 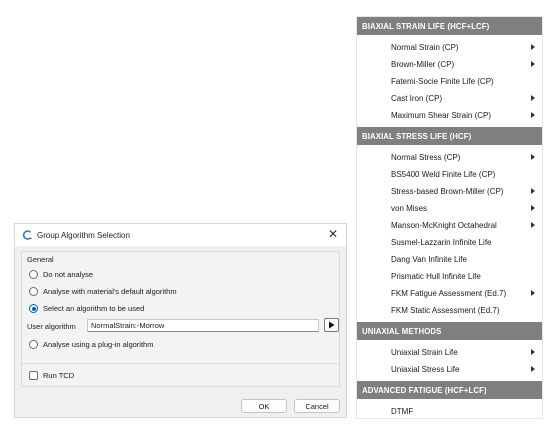 What do you see at coordinates (443, 174) in the screenshot?
I see `menu-item-label: BS5400 Weld Finite Life (CP)` at bounding box center [443, 174].